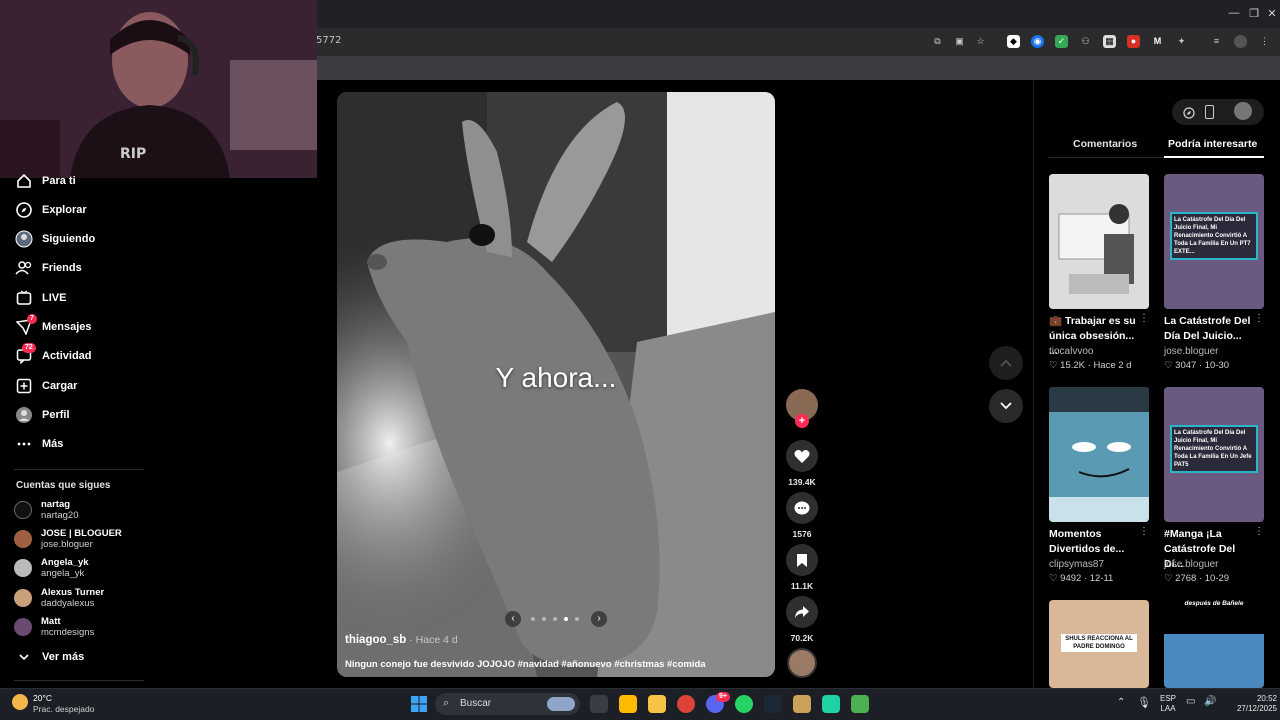 This screenshot has height=720, width=1280. I want to click on tab-podria-interesarte: Podría interesarte, so click(1212, 144).